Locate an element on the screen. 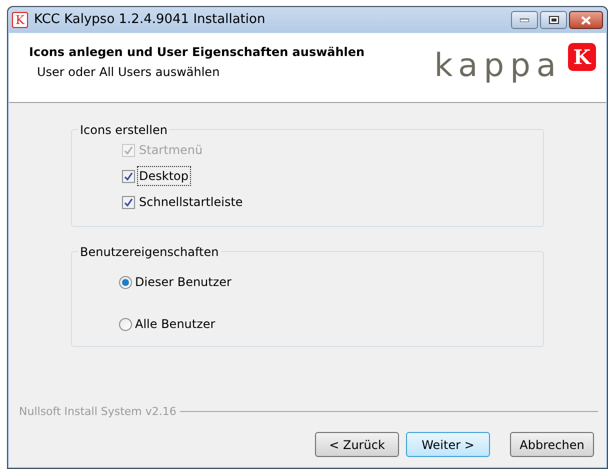 This screenshot has height=469, width=608. dialog-button: Abbrechen is located at coordinates (552, 444).